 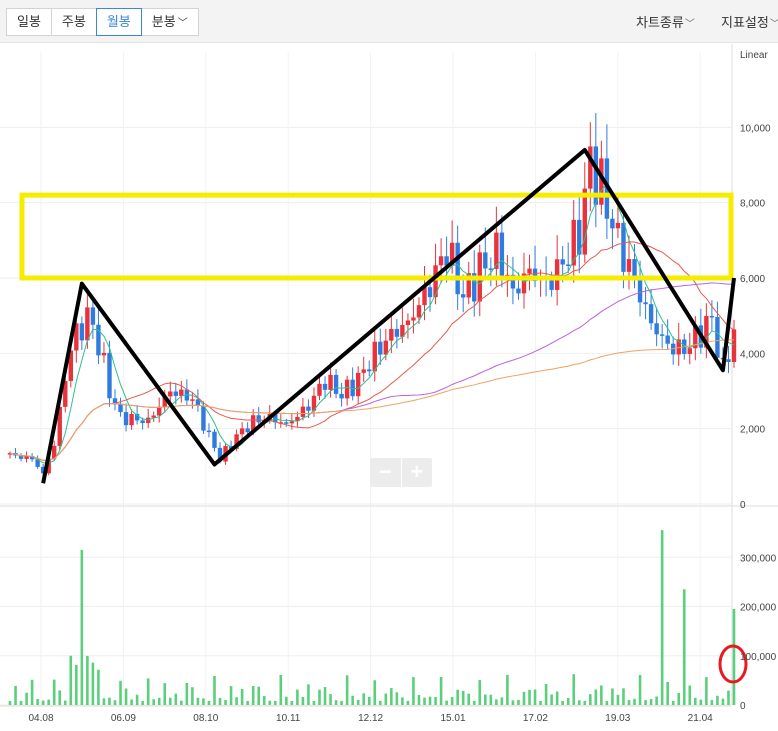 What do you see at coordinates (752, 354) in the screenshot?
I see `price-tick-label: 4,000` at bounding box center [752, 354].